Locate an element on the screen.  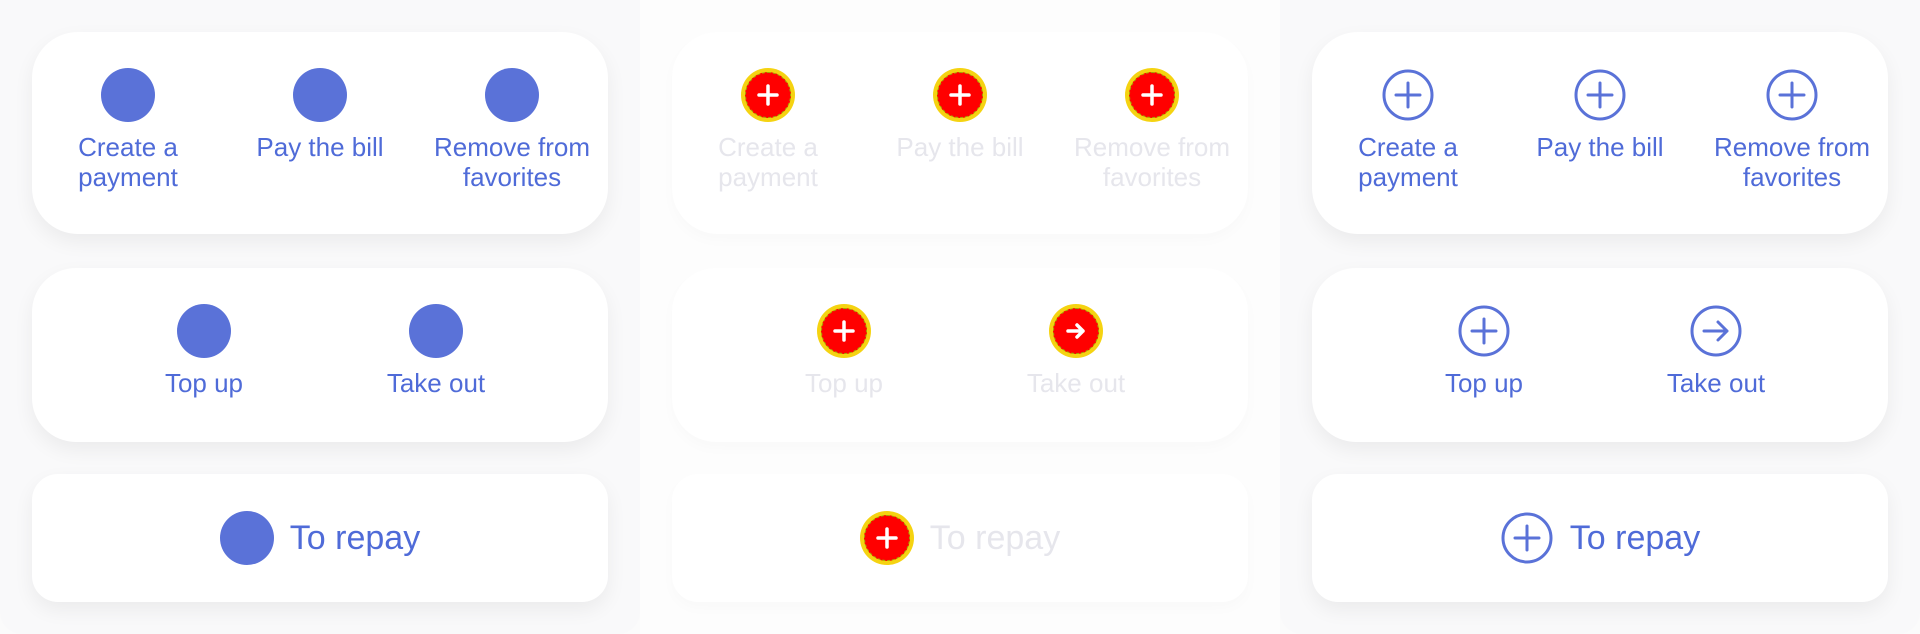
actions-card-row2-highlight: Top up Take out is located at coordinates (960, 355).